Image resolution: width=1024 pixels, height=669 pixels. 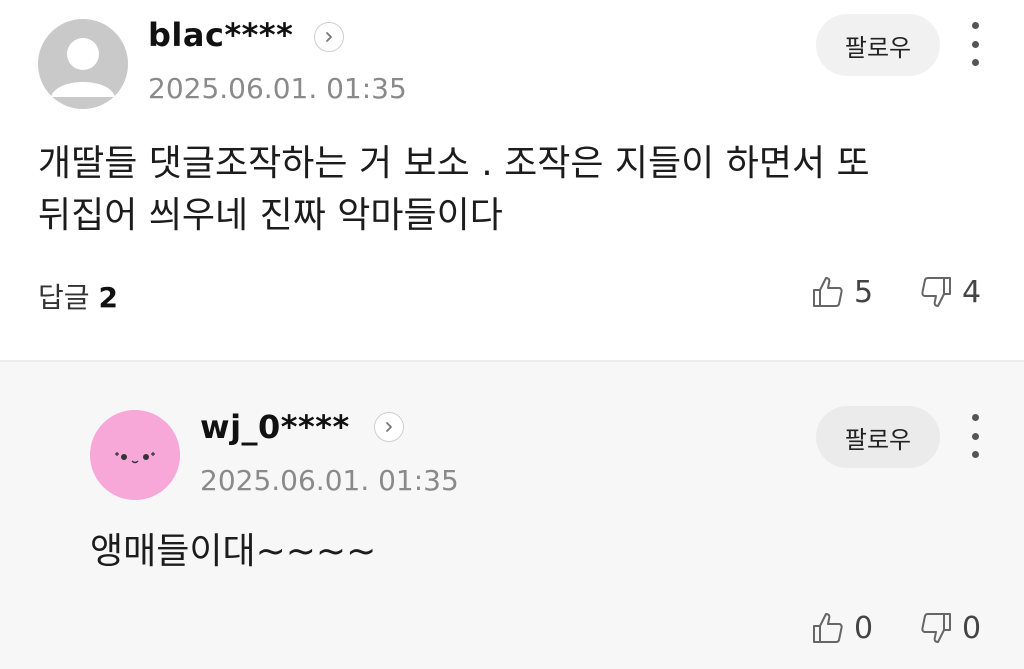 I want to click on dislike-count: 0, so click(x=972, y=628).